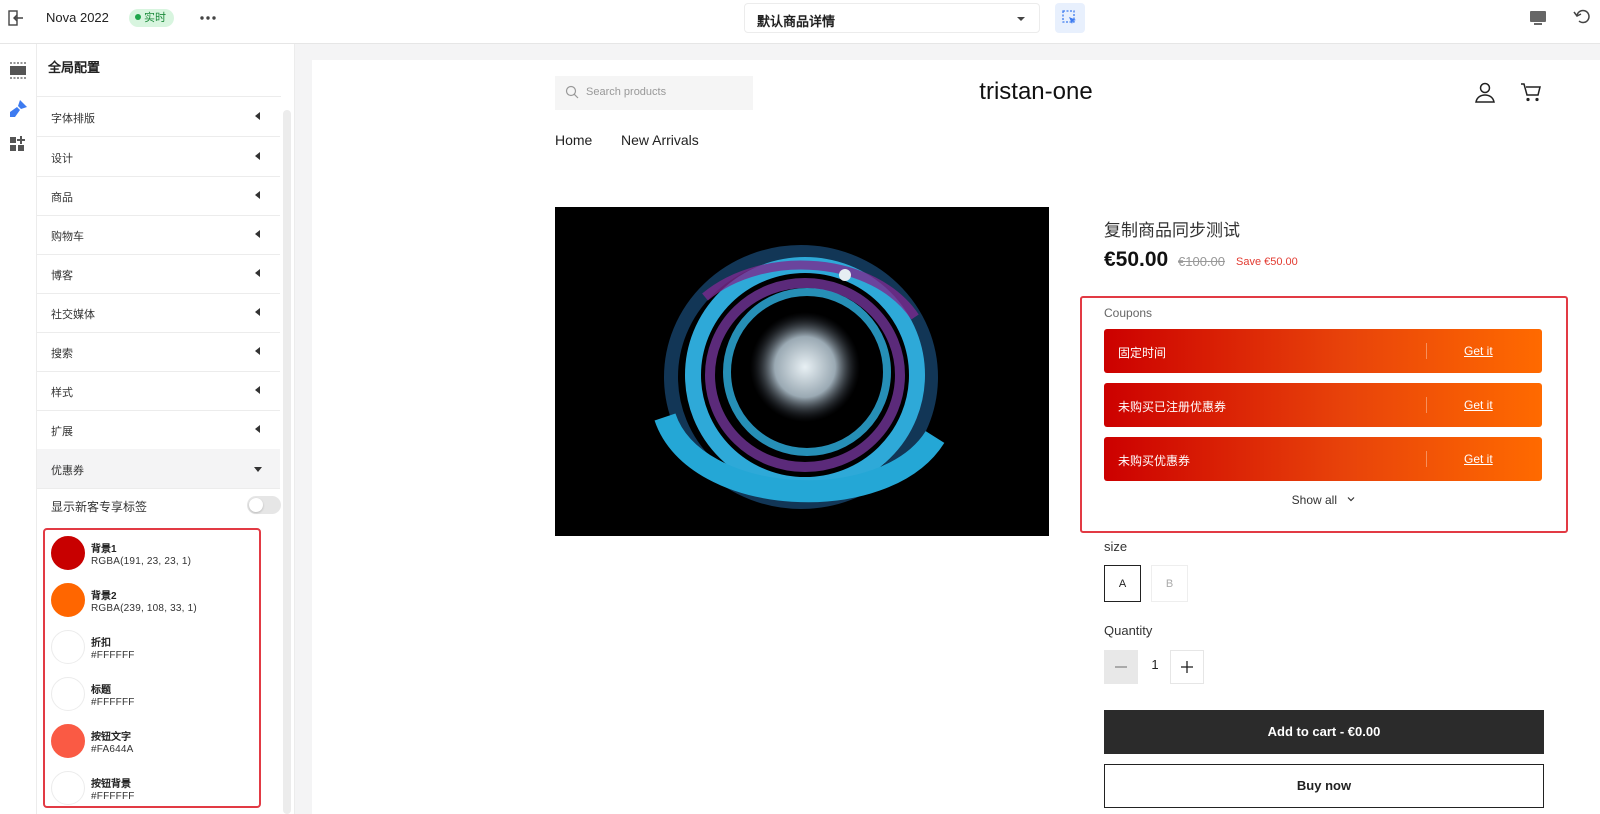  Describe the element at coordinates (18, 429) in the screenshot. I see `left-icon-rail` at that location.